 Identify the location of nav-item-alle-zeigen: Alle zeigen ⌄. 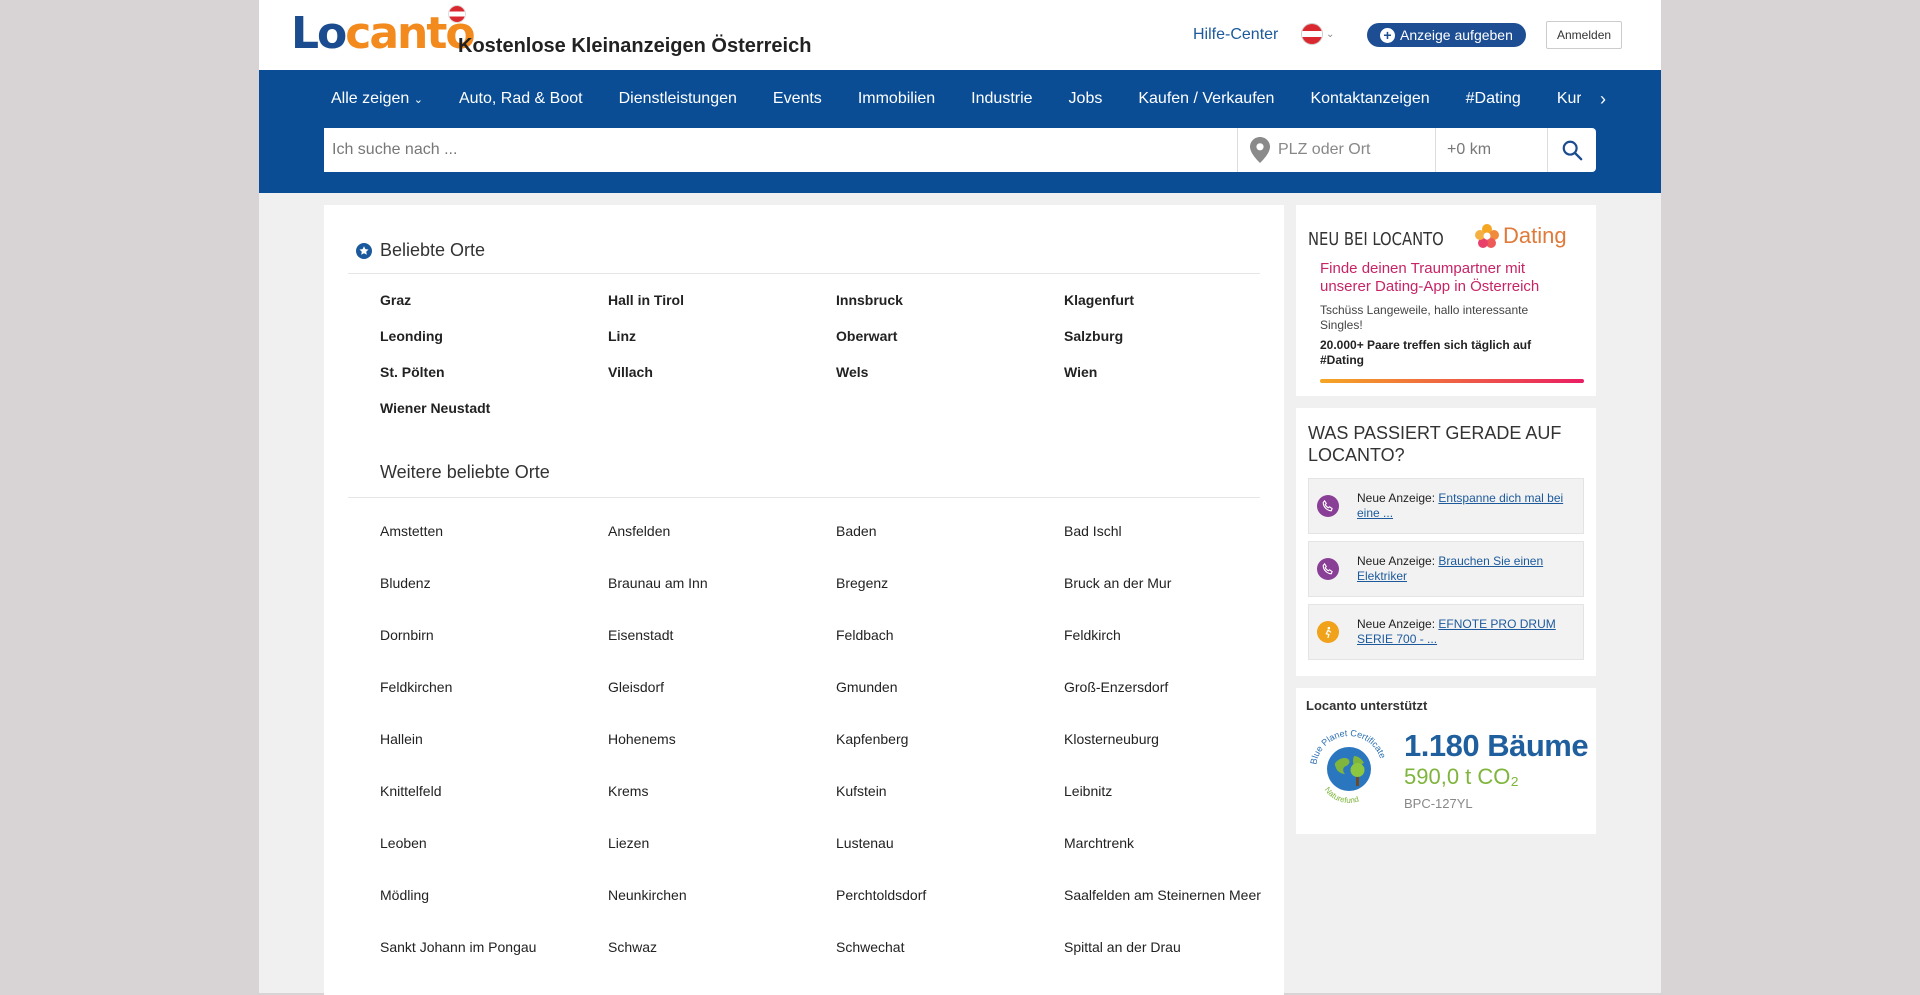
(377, 99).